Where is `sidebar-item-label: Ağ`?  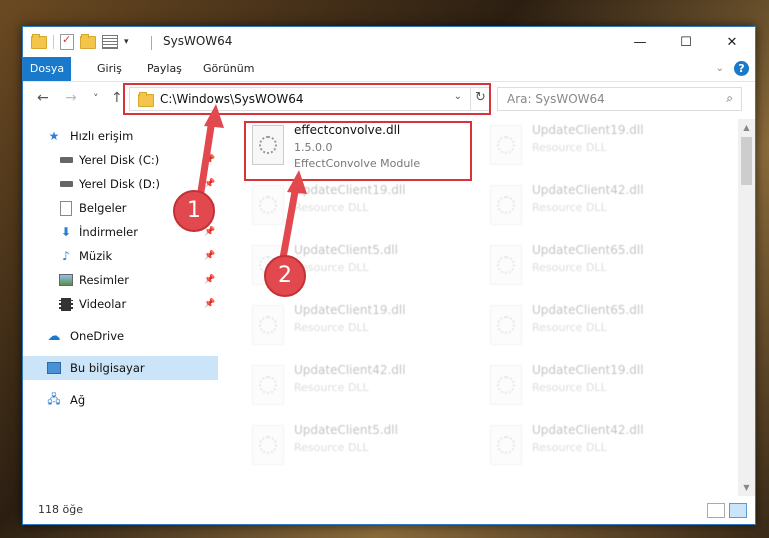 sidebar-item-label: Ağ is located at coordinates (78, 400).